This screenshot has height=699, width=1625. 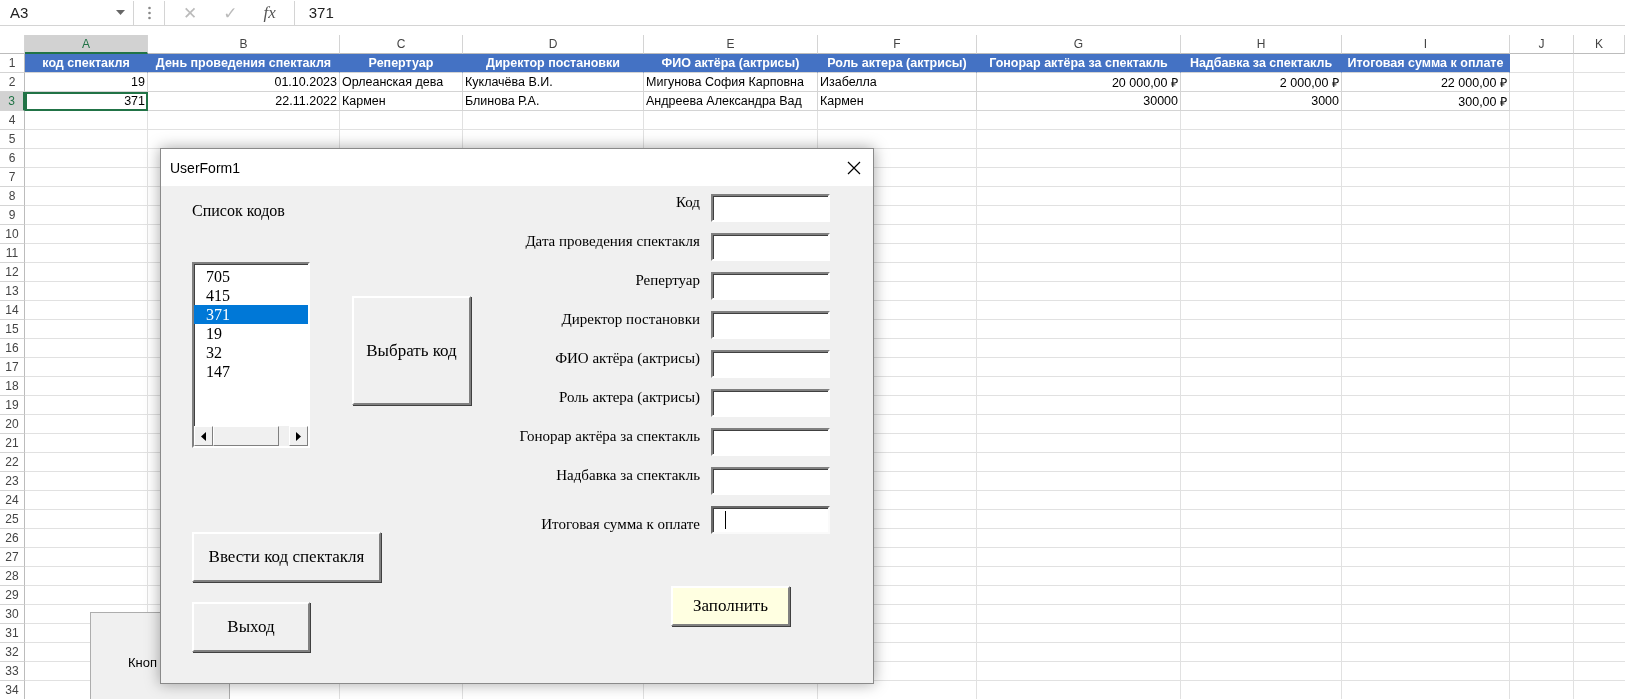 I want to click on column-header: K, so click(x=1599, y=44).